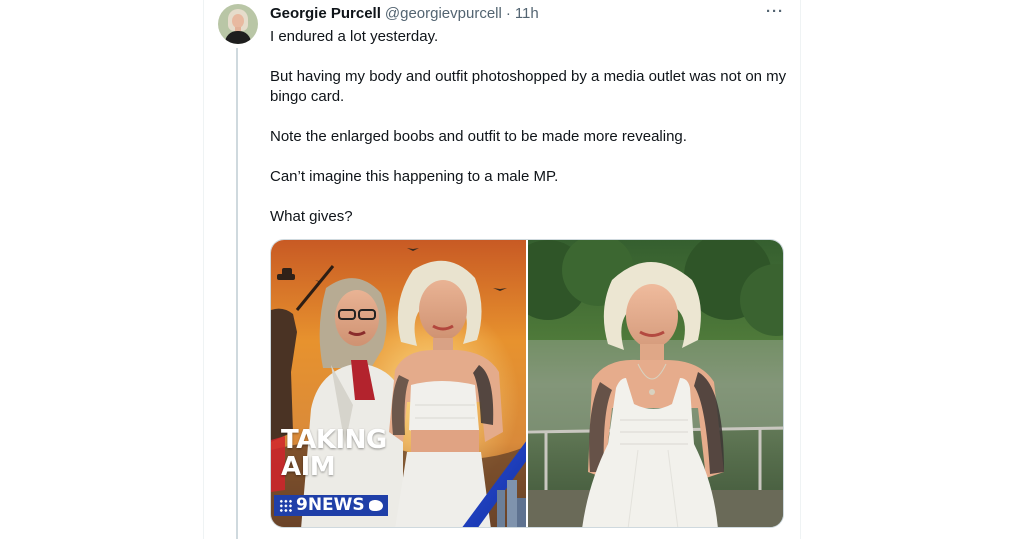  I want to click on edited-photo-graphic, so click(398, 383).